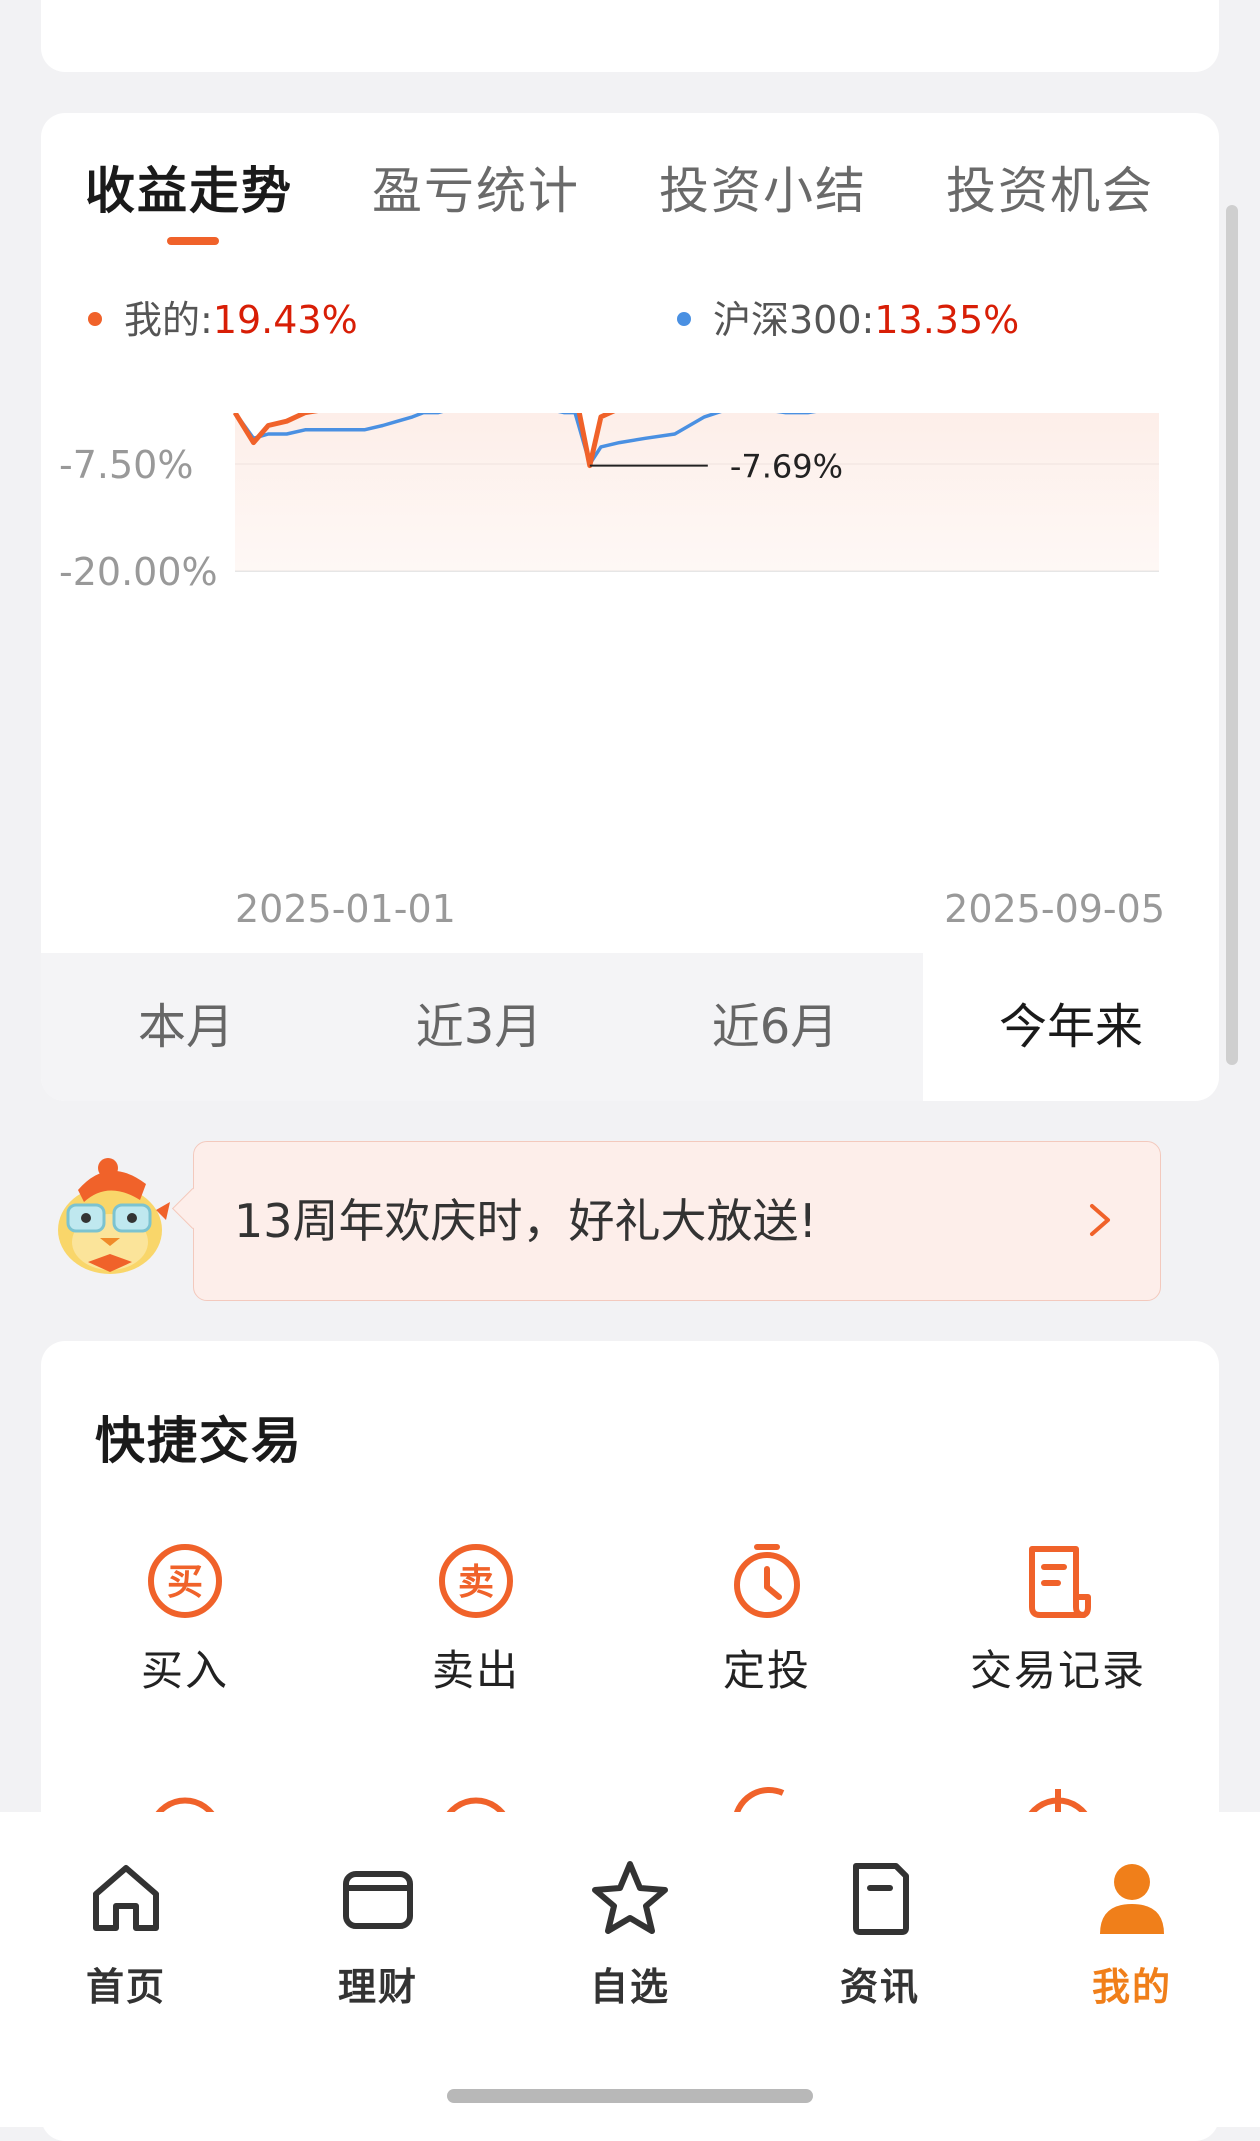 This screenshot has width=1260, height=2141. I want to click on range-6-months: 近6月, so click(775, 1027).